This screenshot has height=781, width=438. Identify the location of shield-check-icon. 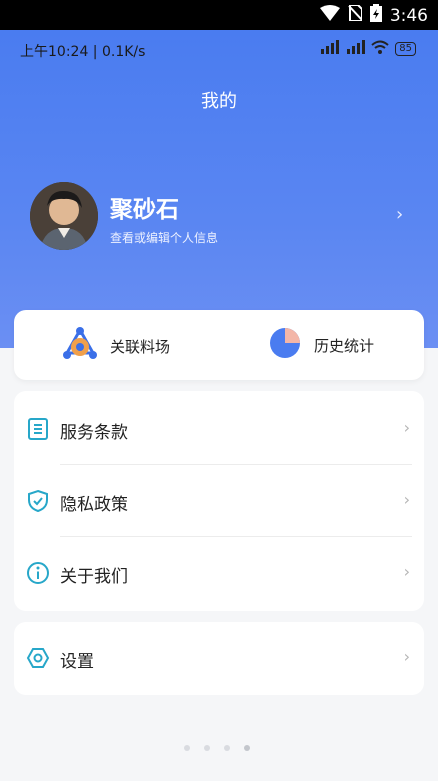
(38, 501).